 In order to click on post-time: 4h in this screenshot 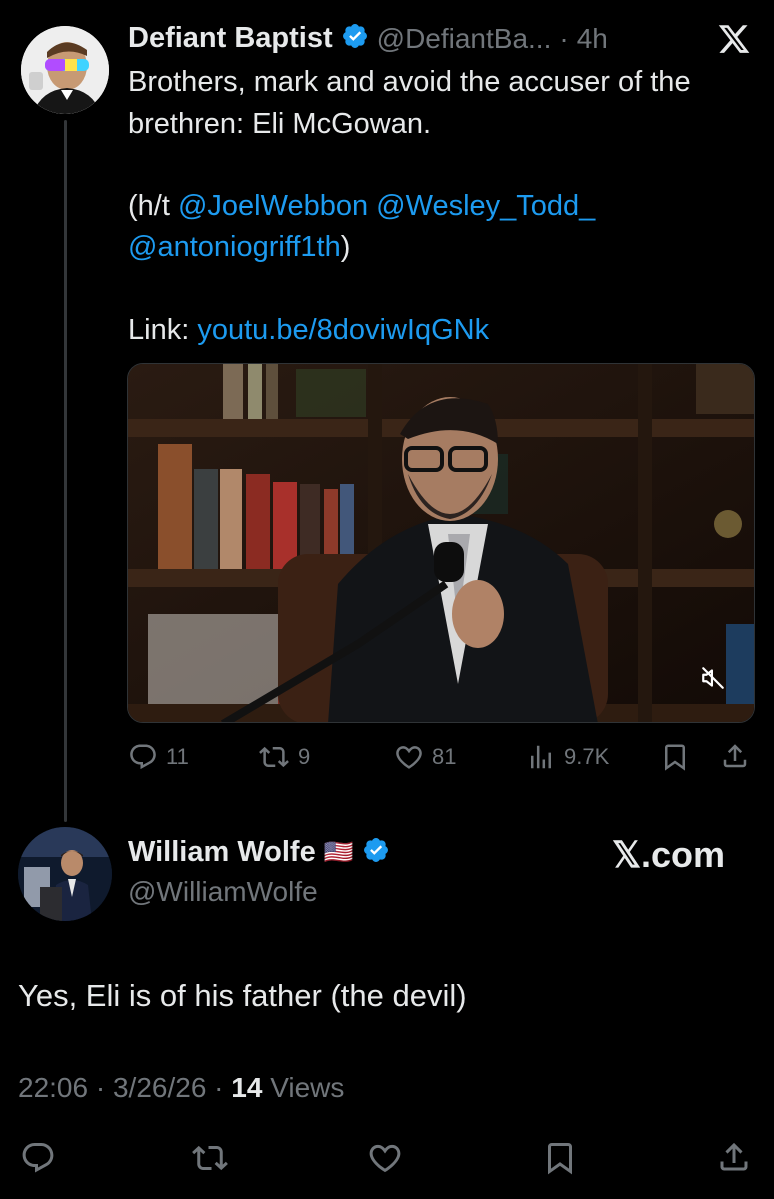, I will do `click(592, 39)`.